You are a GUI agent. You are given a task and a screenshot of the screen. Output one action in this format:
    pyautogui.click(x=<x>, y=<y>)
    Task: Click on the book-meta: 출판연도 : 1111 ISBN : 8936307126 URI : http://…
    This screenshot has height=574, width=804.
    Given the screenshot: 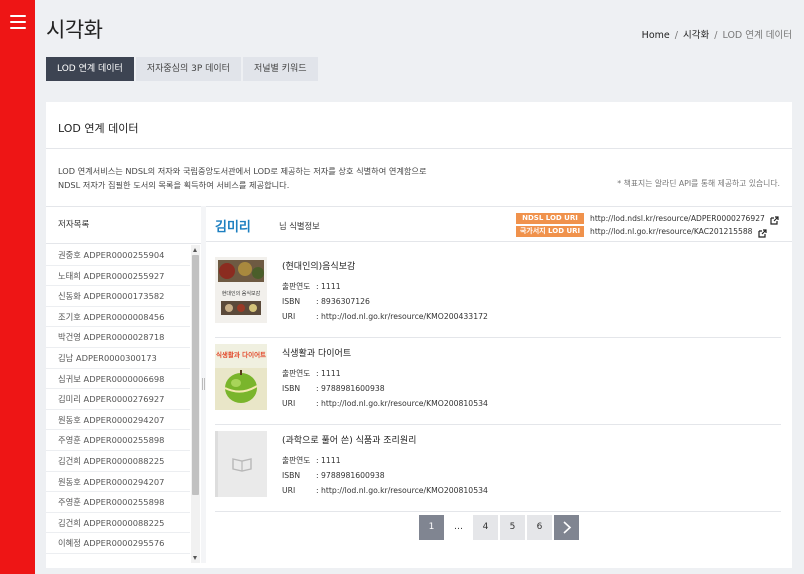 What is the action you would take?
    pyautogui.click(x=385, y=301)
    